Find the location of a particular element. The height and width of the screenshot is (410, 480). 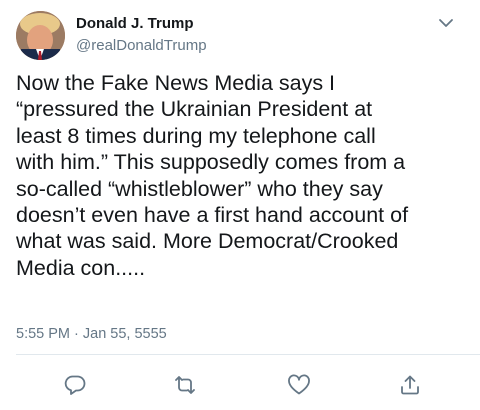

divider is located at coordinates (248, 354).